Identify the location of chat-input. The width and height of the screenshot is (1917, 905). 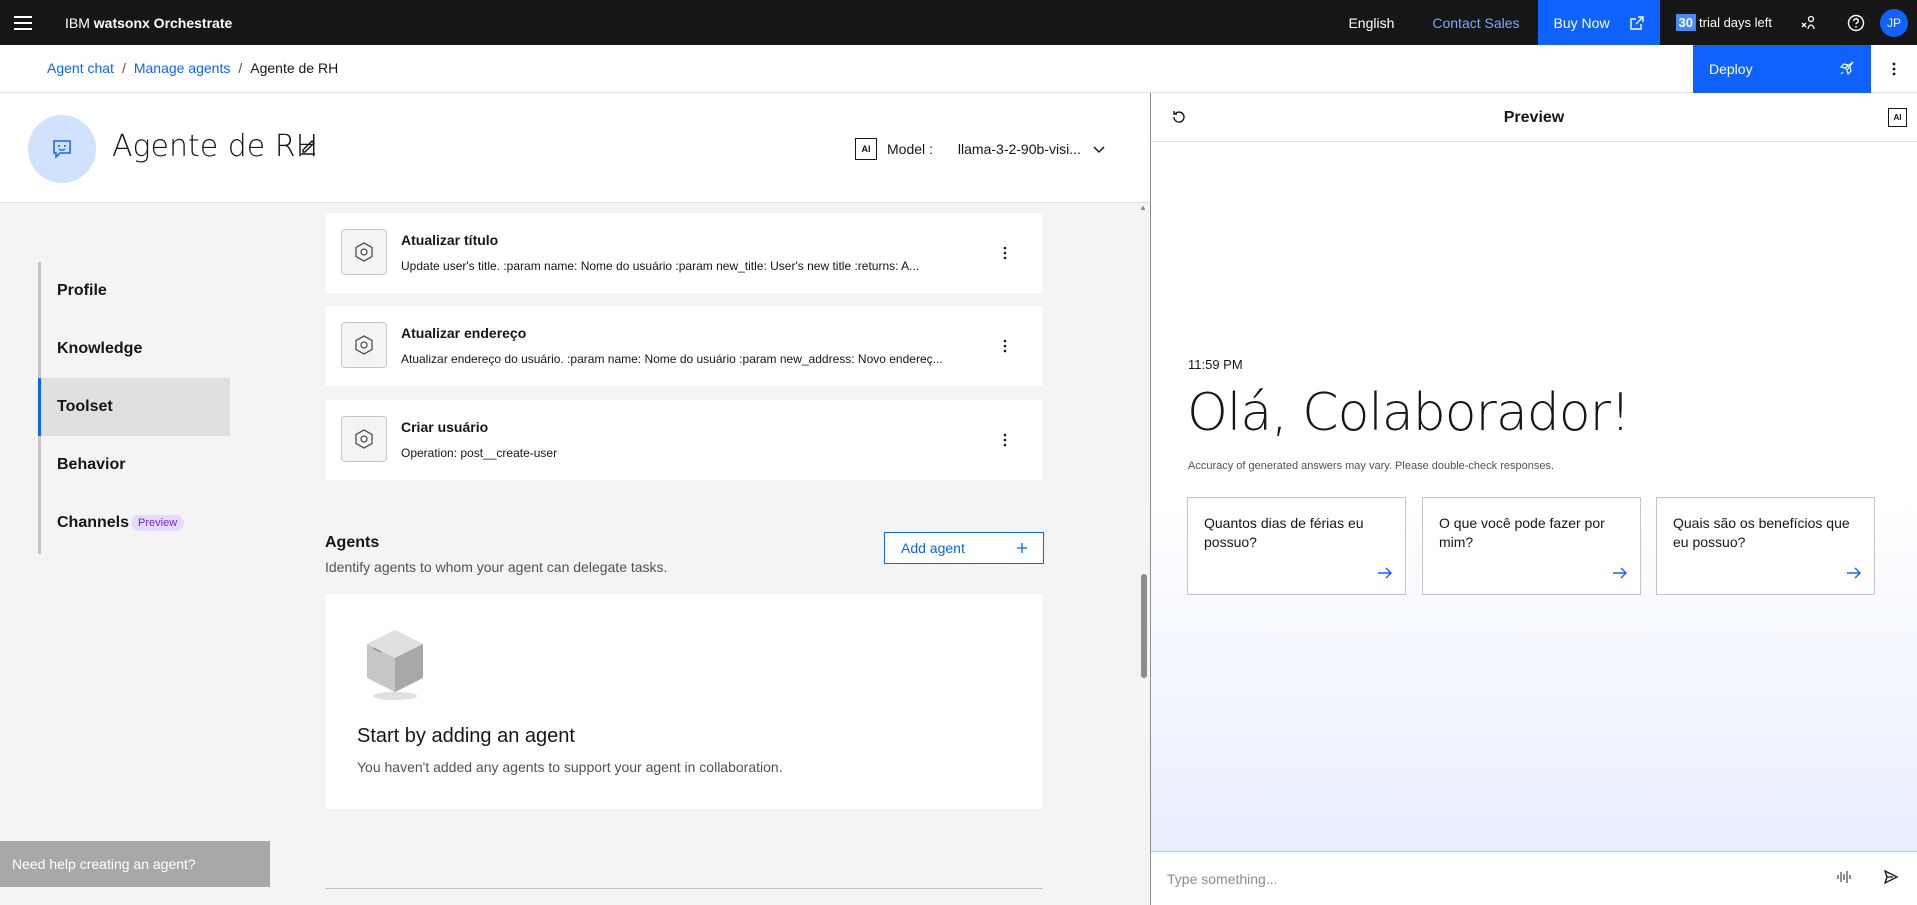
(1487, 879).